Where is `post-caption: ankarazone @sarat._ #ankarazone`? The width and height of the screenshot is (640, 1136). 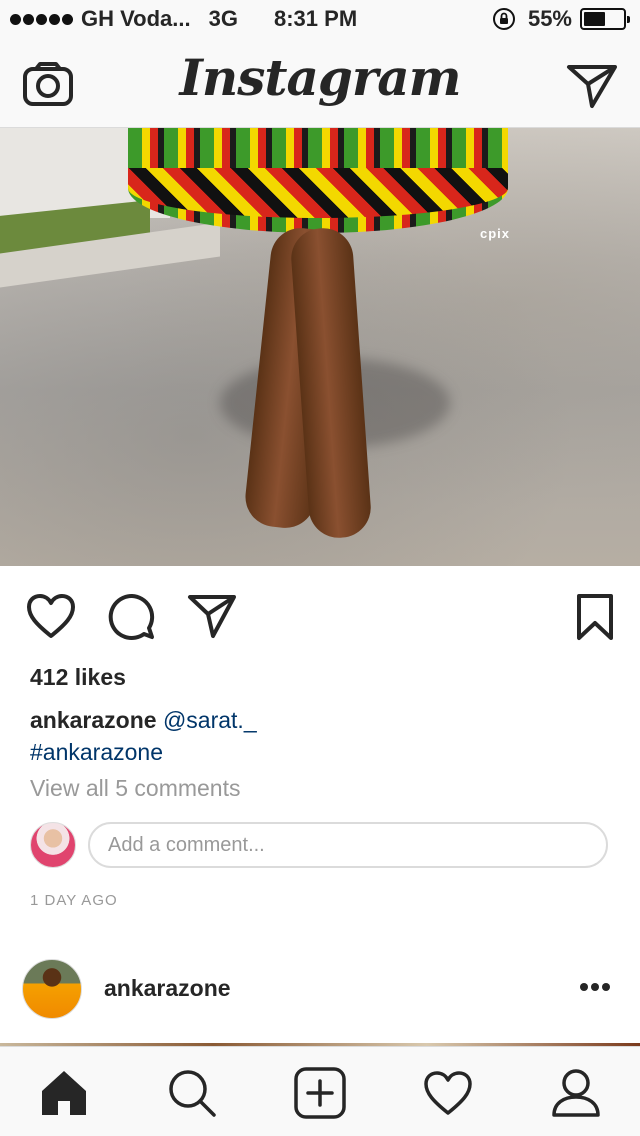 post-caption: ankarazone @sarat._ #ankarazone is located at coordinates (320, 736).